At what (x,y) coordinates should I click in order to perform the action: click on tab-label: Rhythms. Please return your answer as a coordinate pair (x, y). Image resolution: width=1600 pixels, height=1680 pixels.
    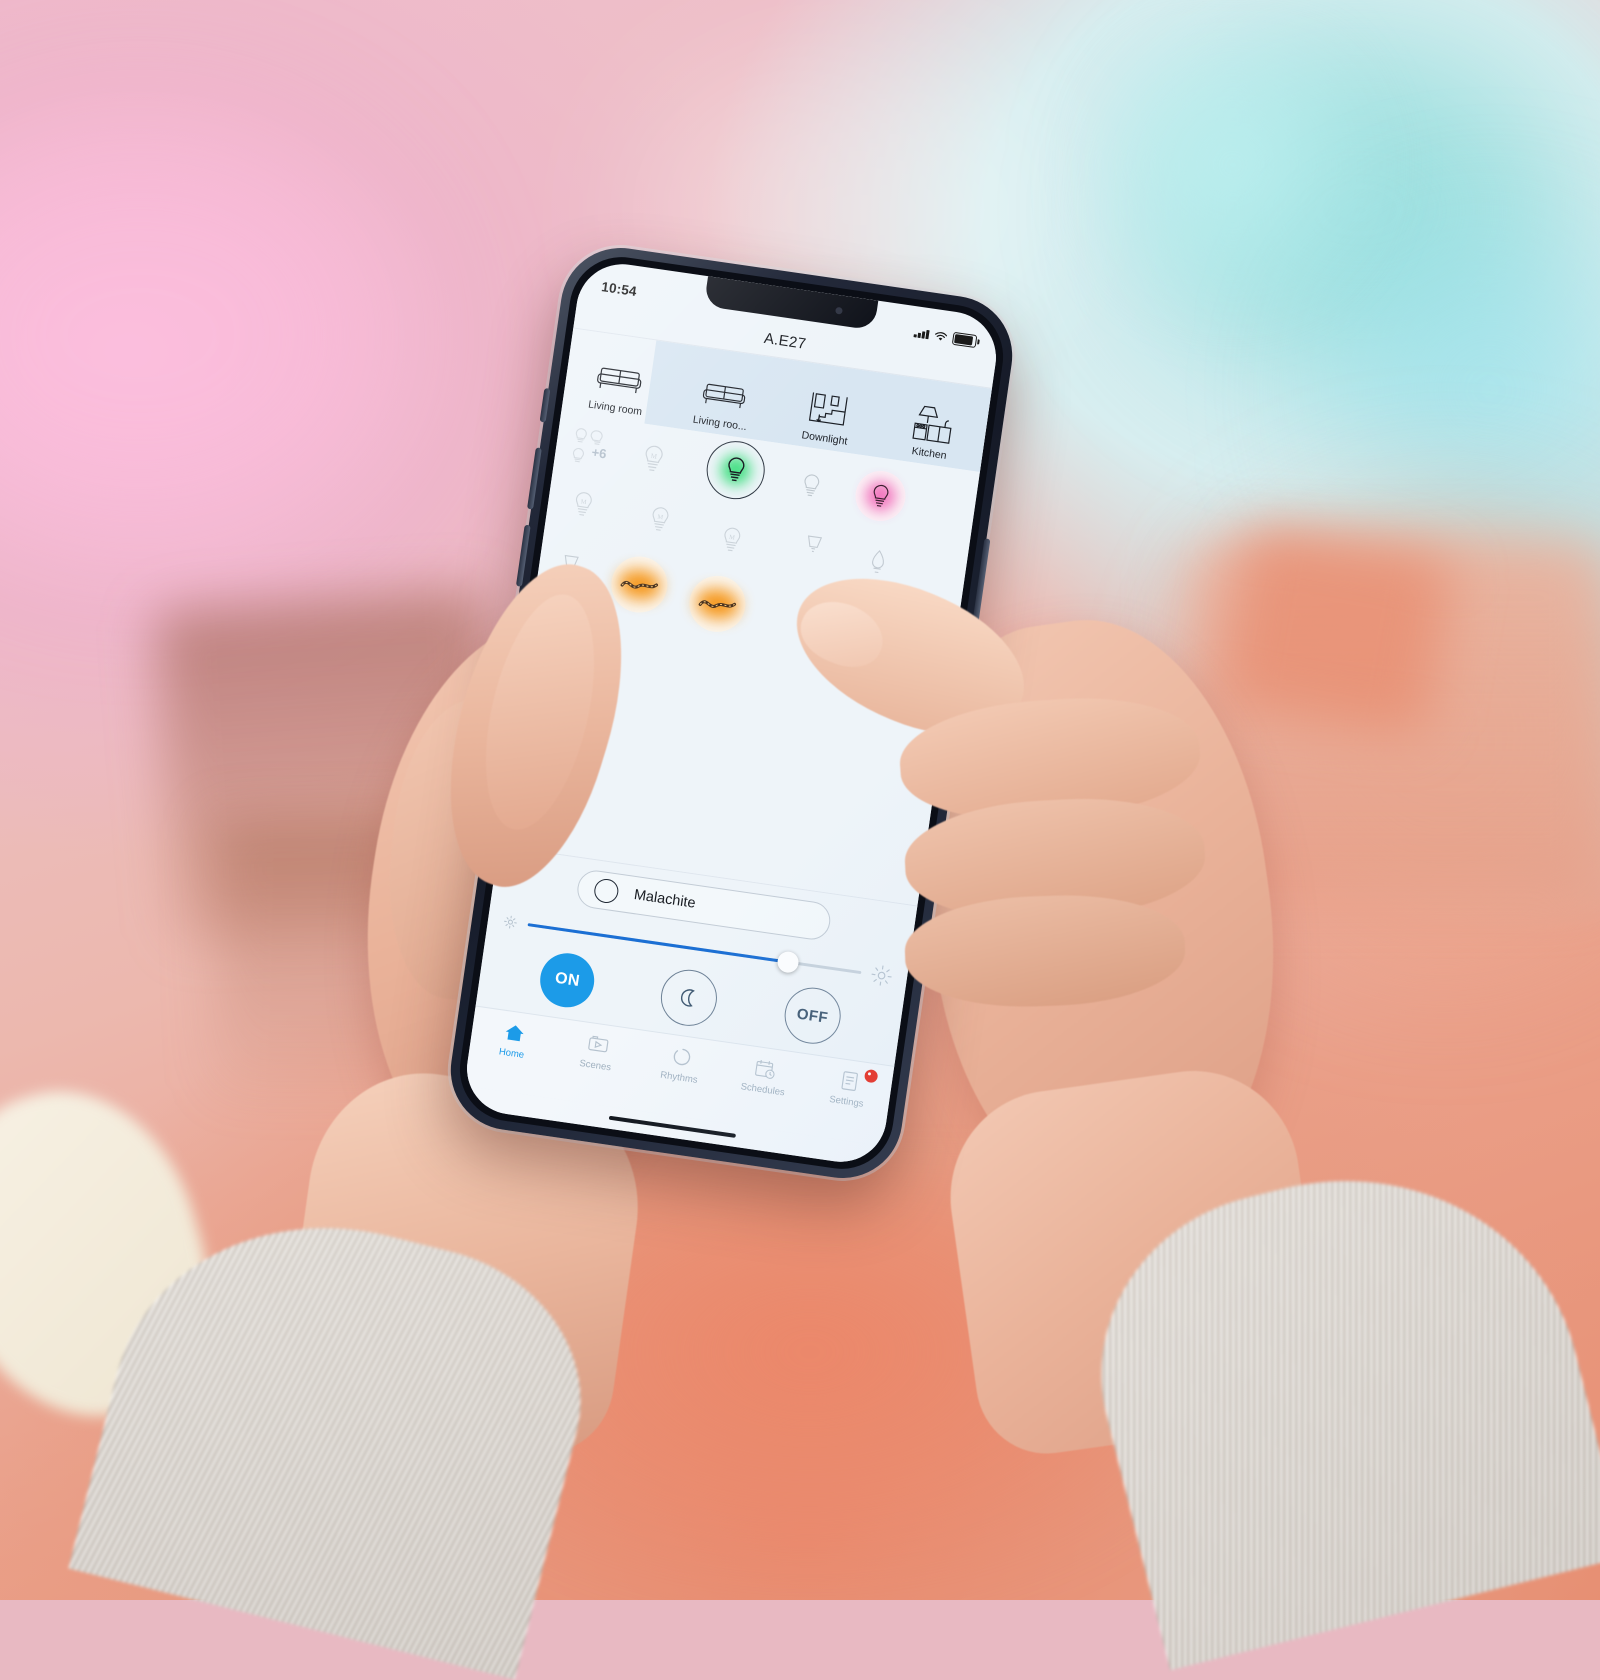
    Looking at the image, I should click on (679, 1077).